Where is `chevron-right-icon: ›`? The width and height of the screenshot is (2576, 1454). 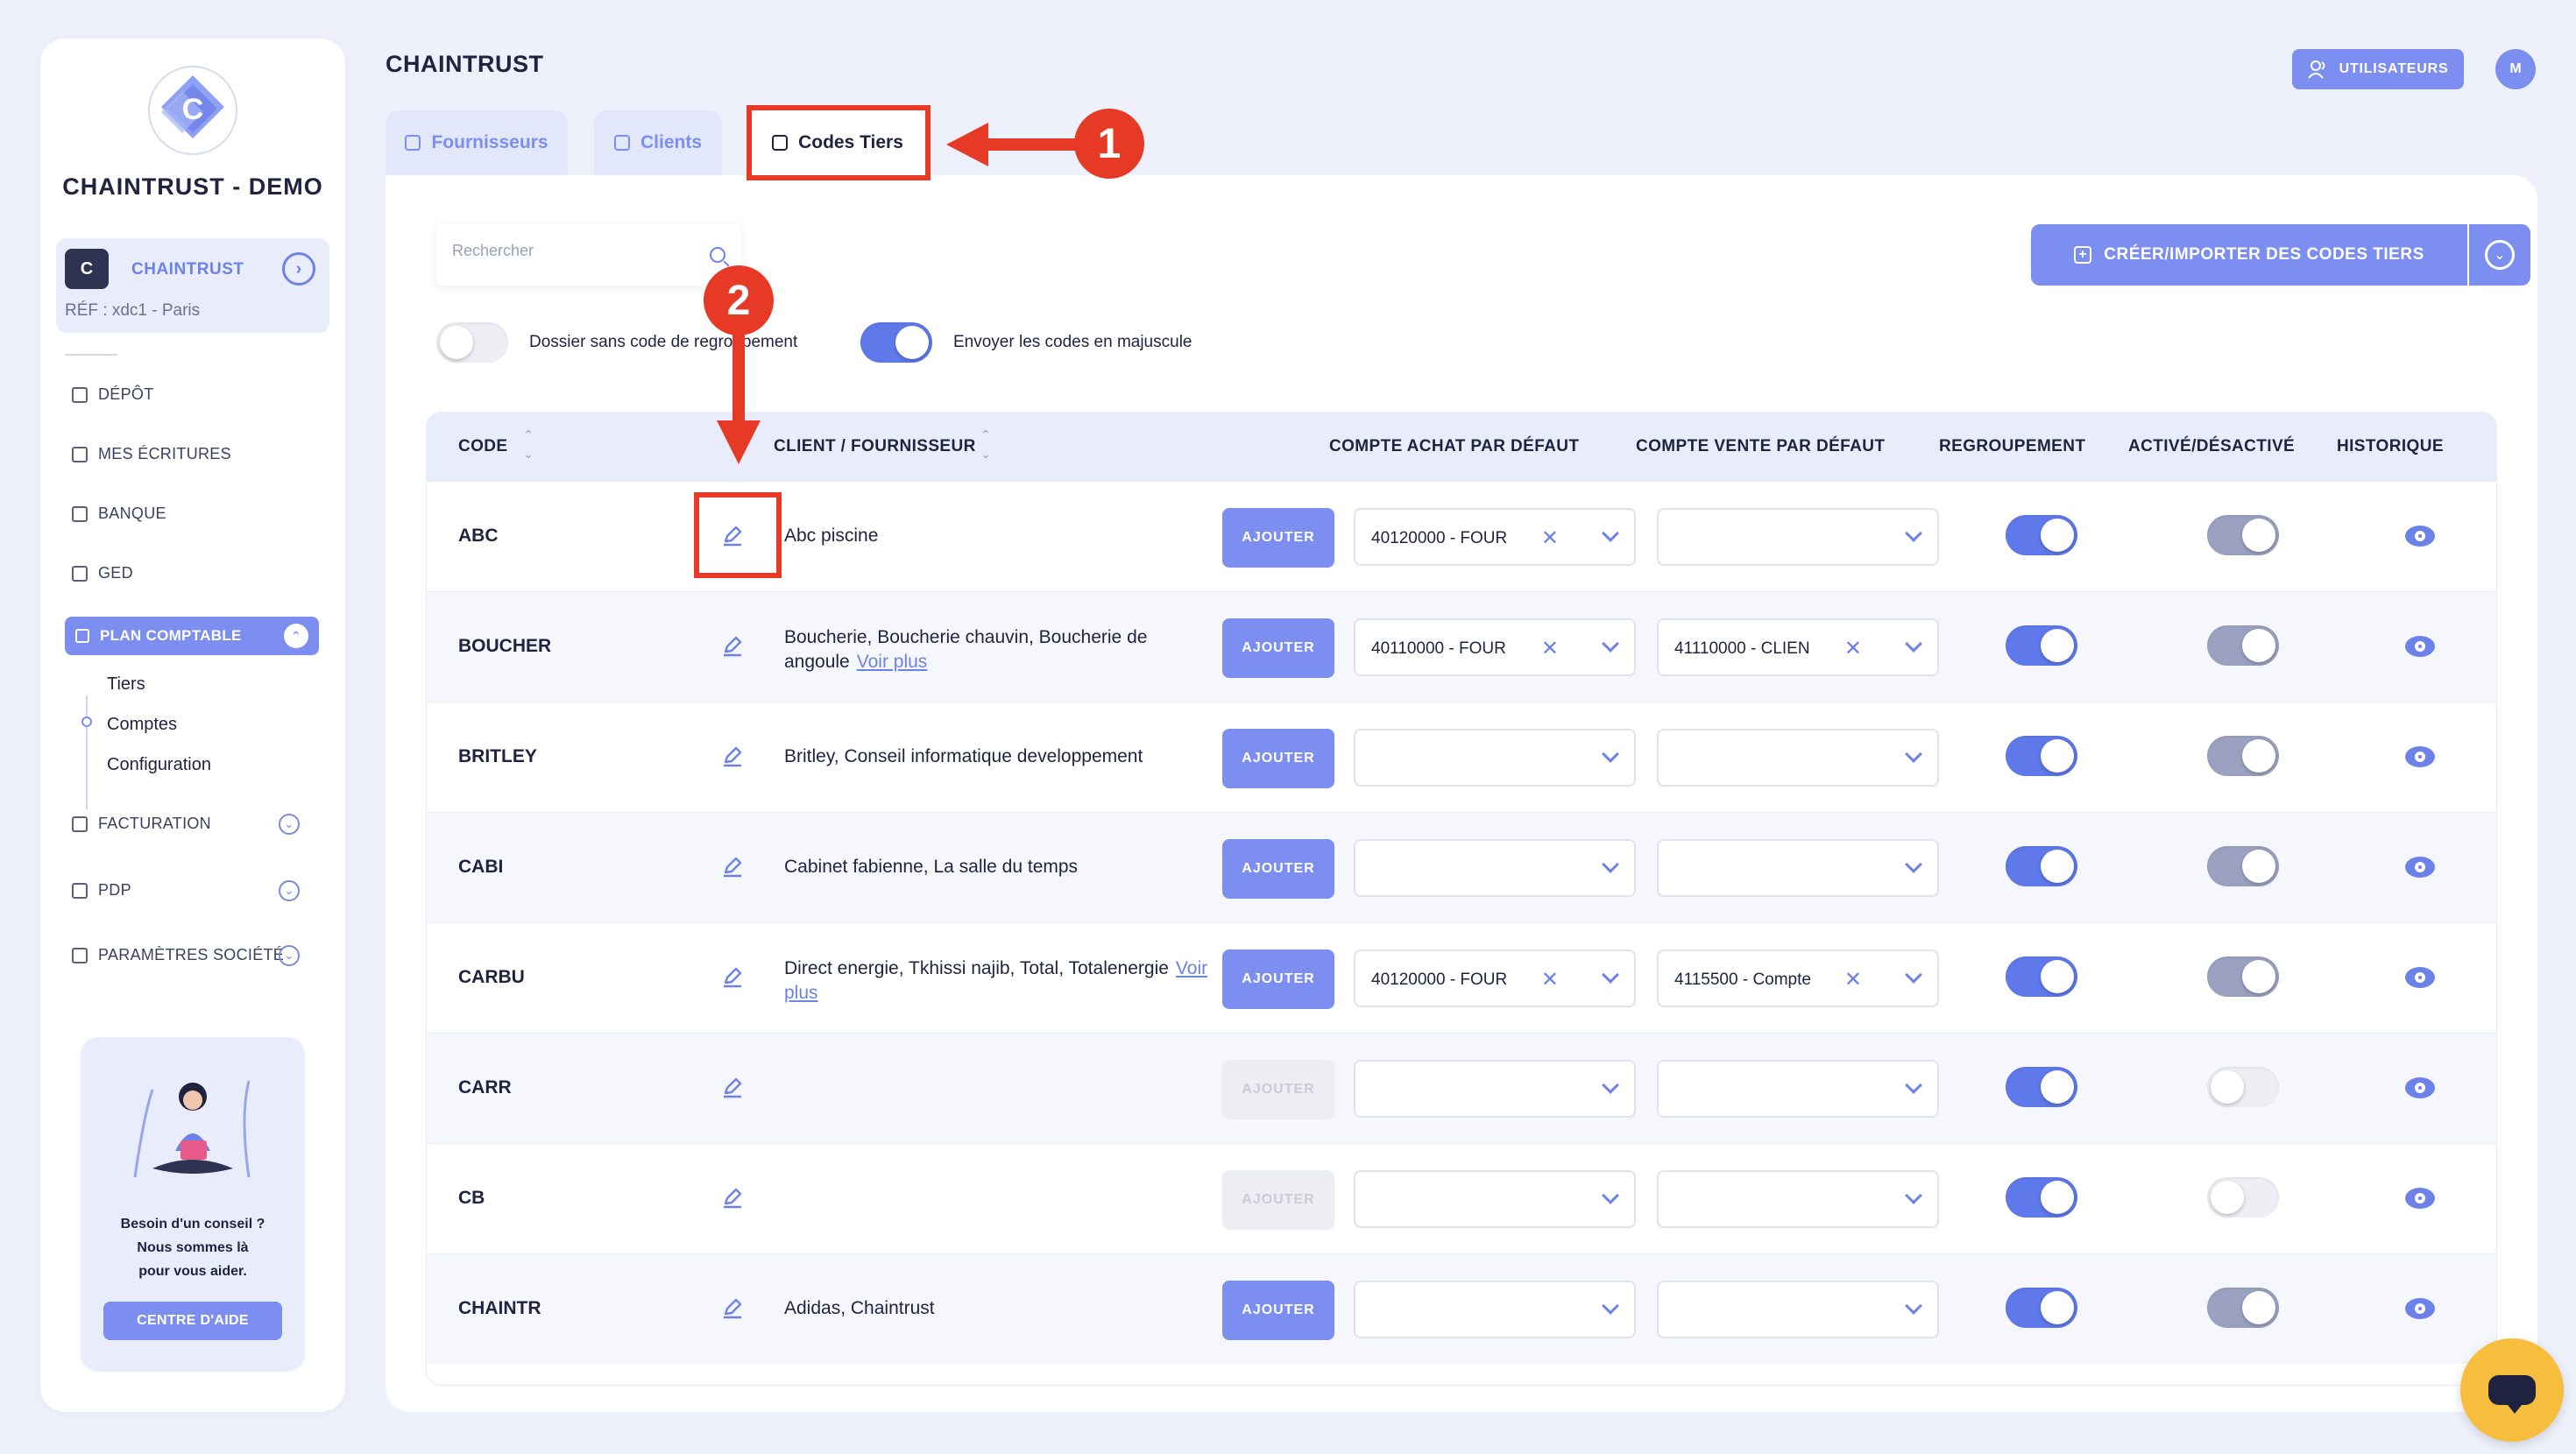 chevron-right-icon: › is located at coordinates (298, 269).